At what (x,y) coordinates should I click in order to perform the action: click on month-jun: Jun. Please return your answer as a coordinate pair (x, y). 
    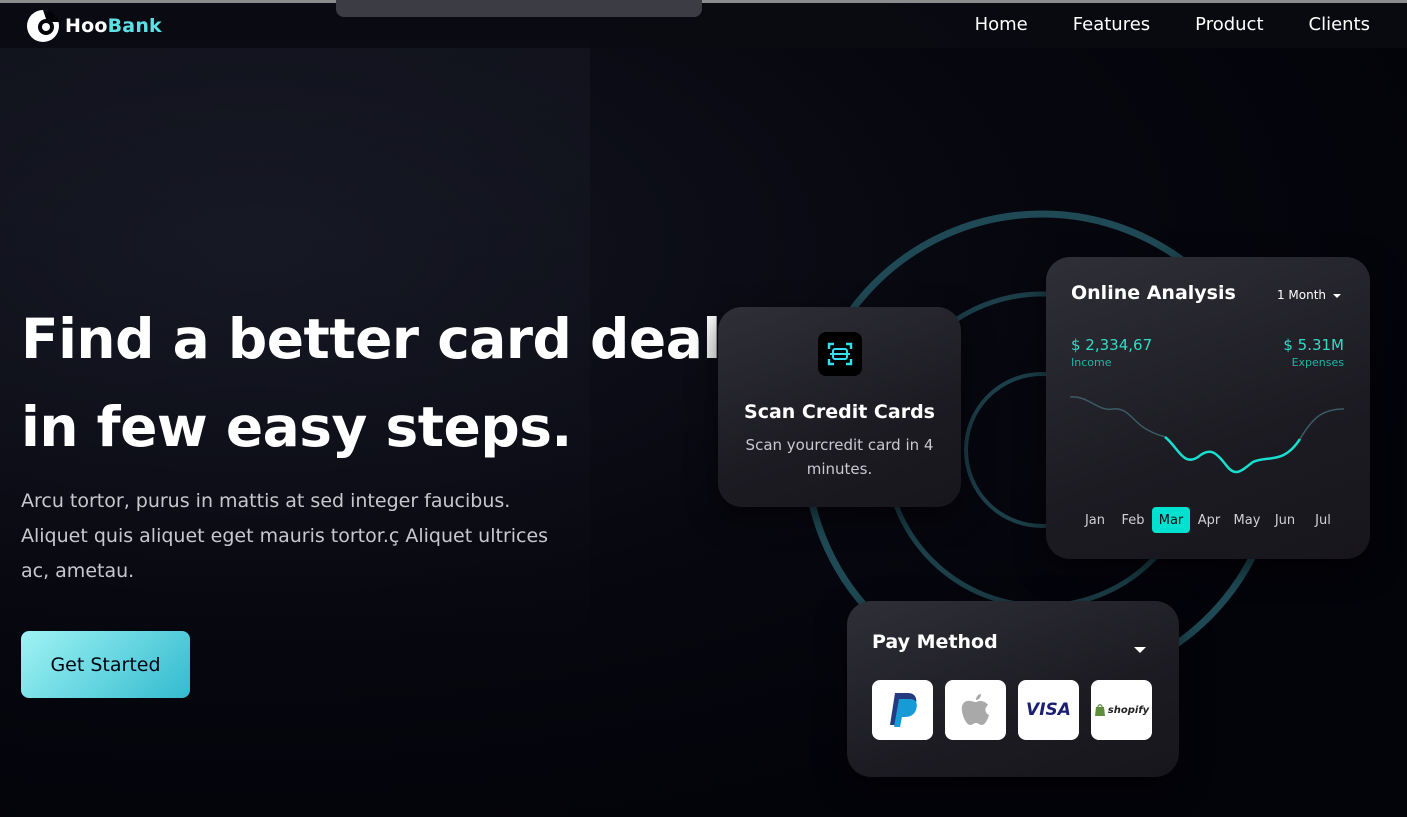
    Looking at the image, I should click on (1285, 520).